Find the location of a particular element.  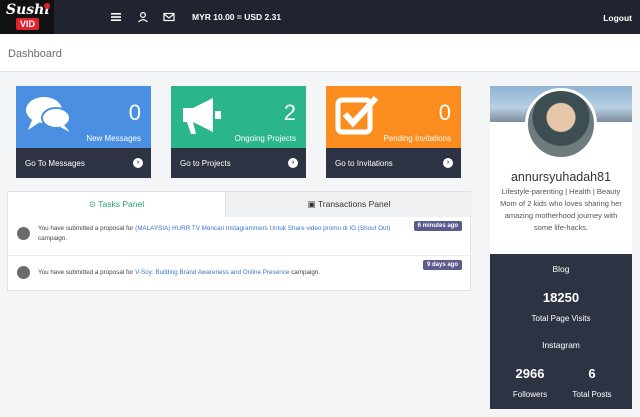

tab-tasks: ⊙ Tasks Panel is located at coordinates (116, 204).